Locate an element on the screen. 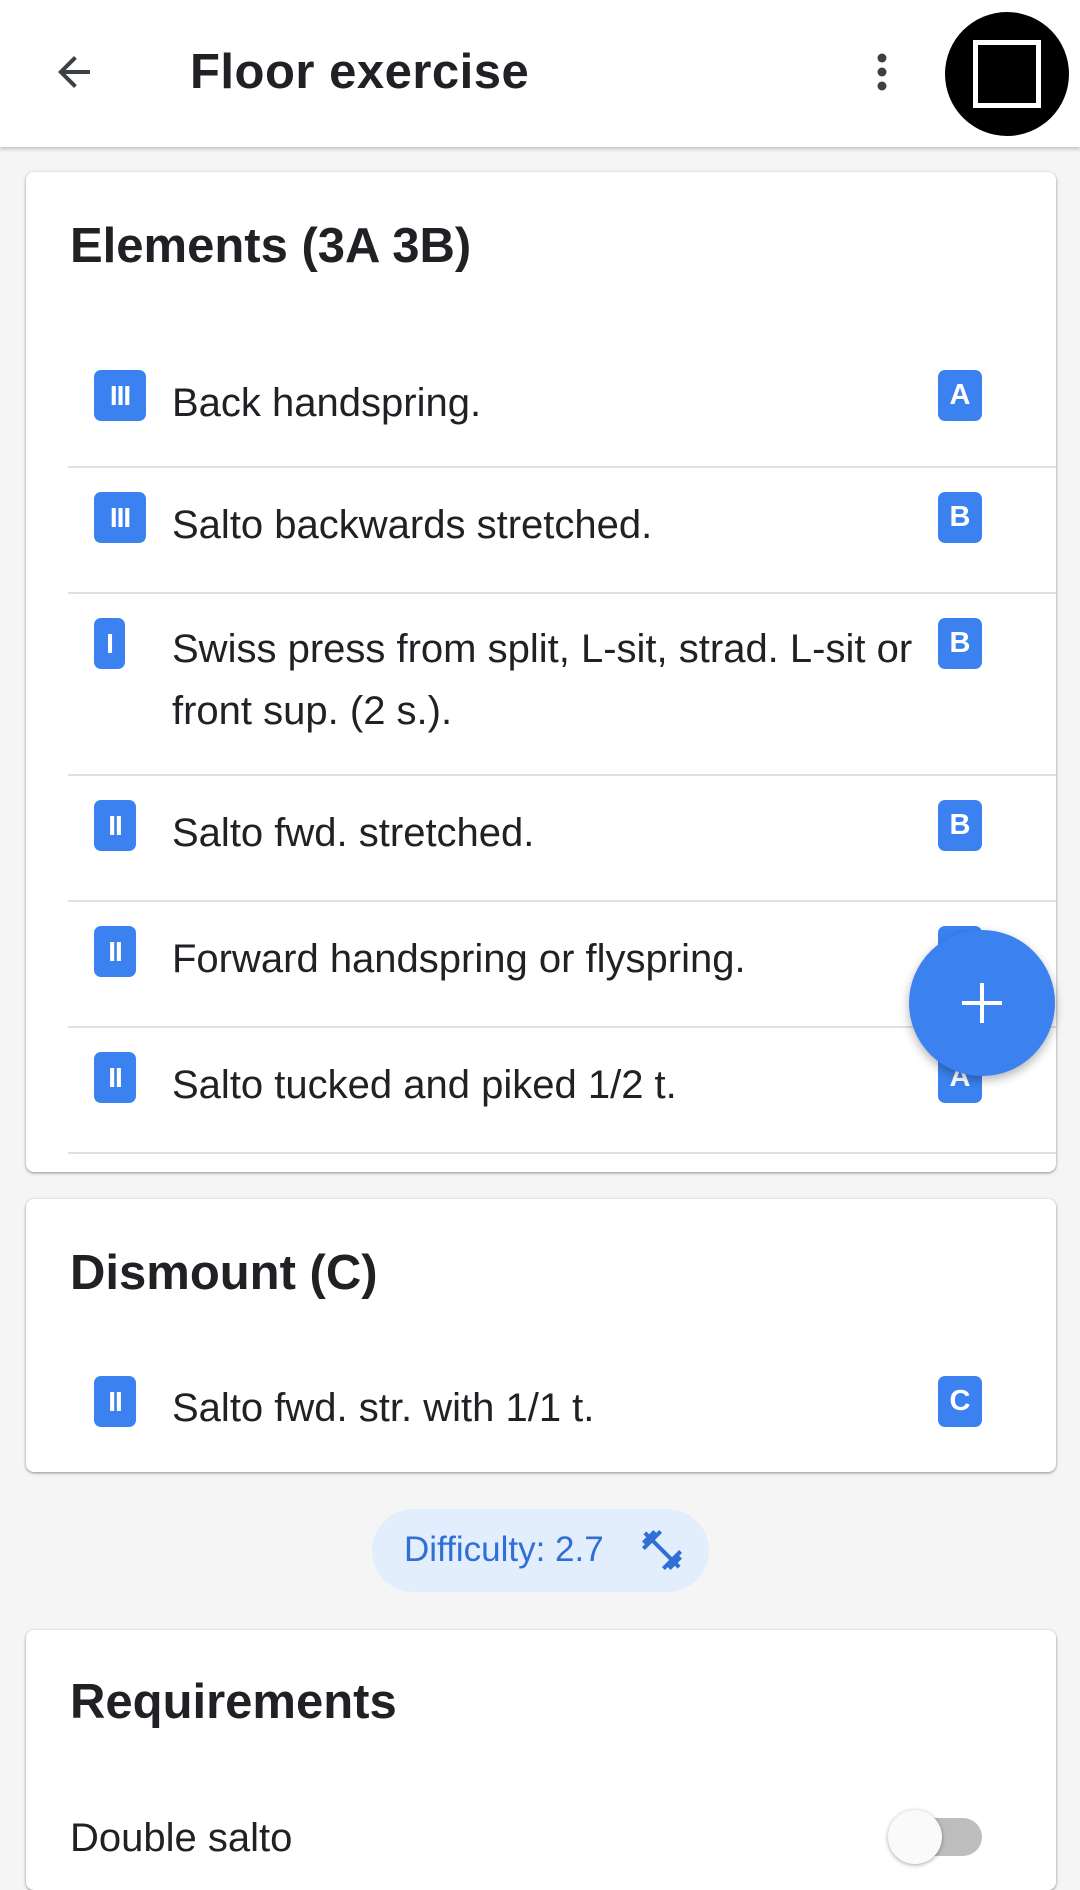  plus-icon is located at coordinates (982, 1003).